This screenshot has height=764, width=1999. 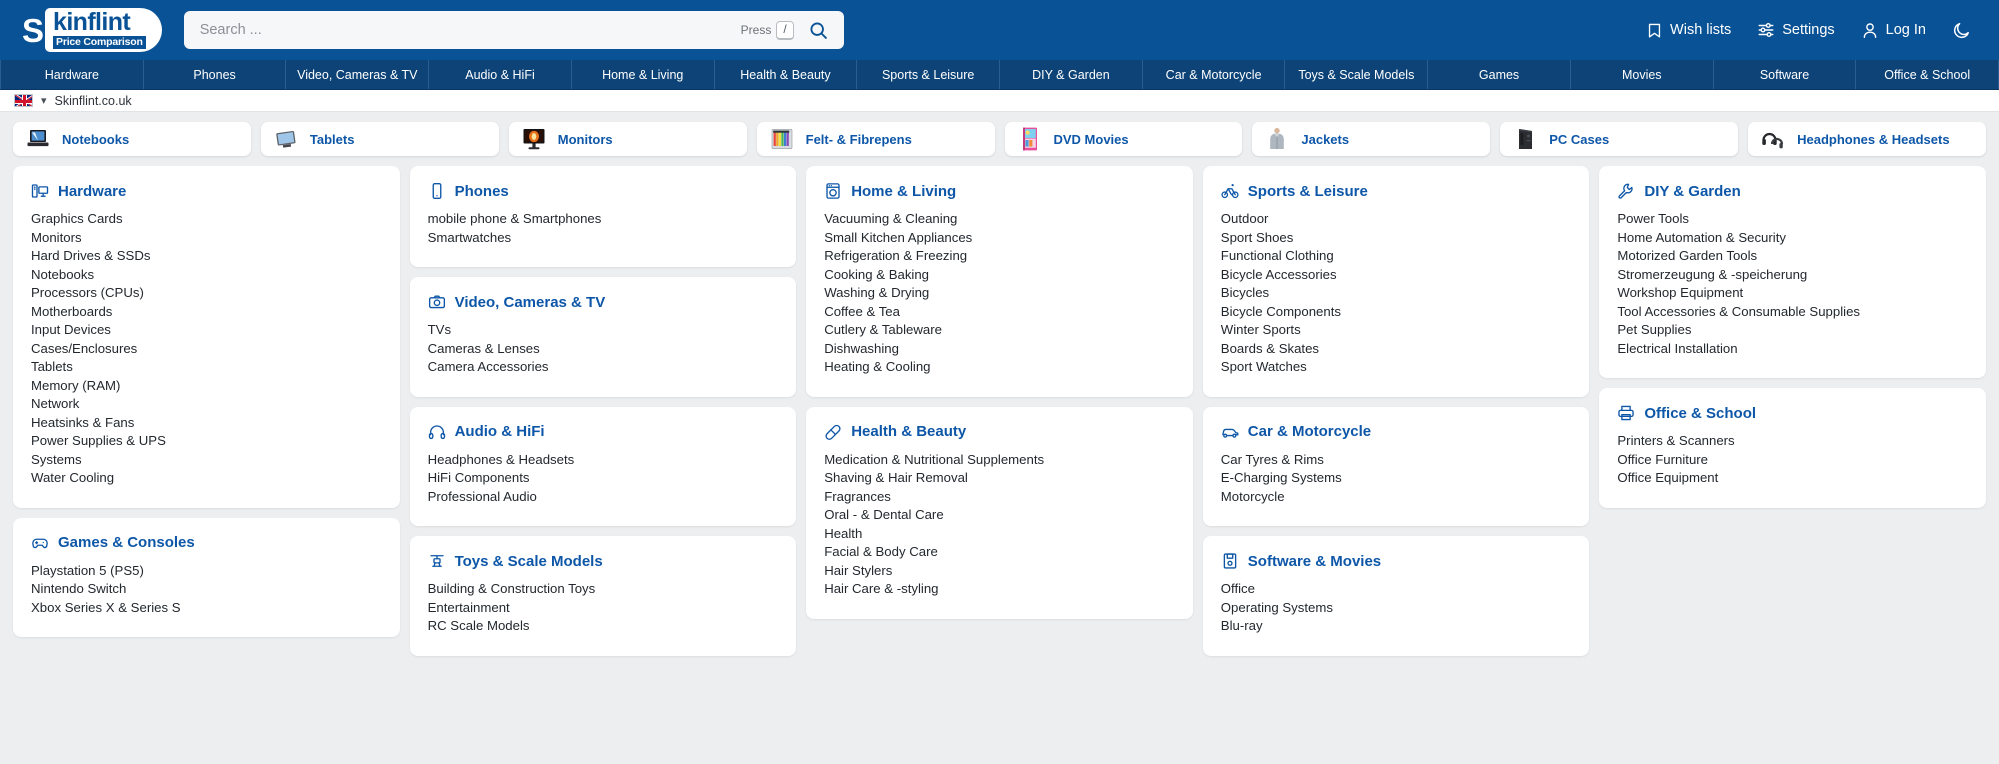 What do you see at coordinates (603, 330) in the screenshot?
I see `list-item: TVs` at bounding box center [603, 330].